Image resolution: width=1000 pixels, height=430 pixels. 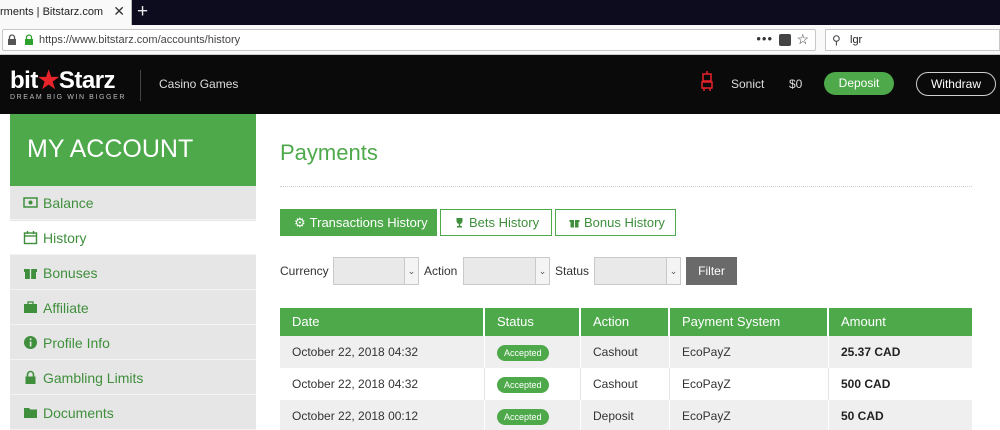 What do you see at coordinates (66, 308) in the screenshot?
I see `sidebar-item-label: Affiliate` at bounding box center [66, 308].